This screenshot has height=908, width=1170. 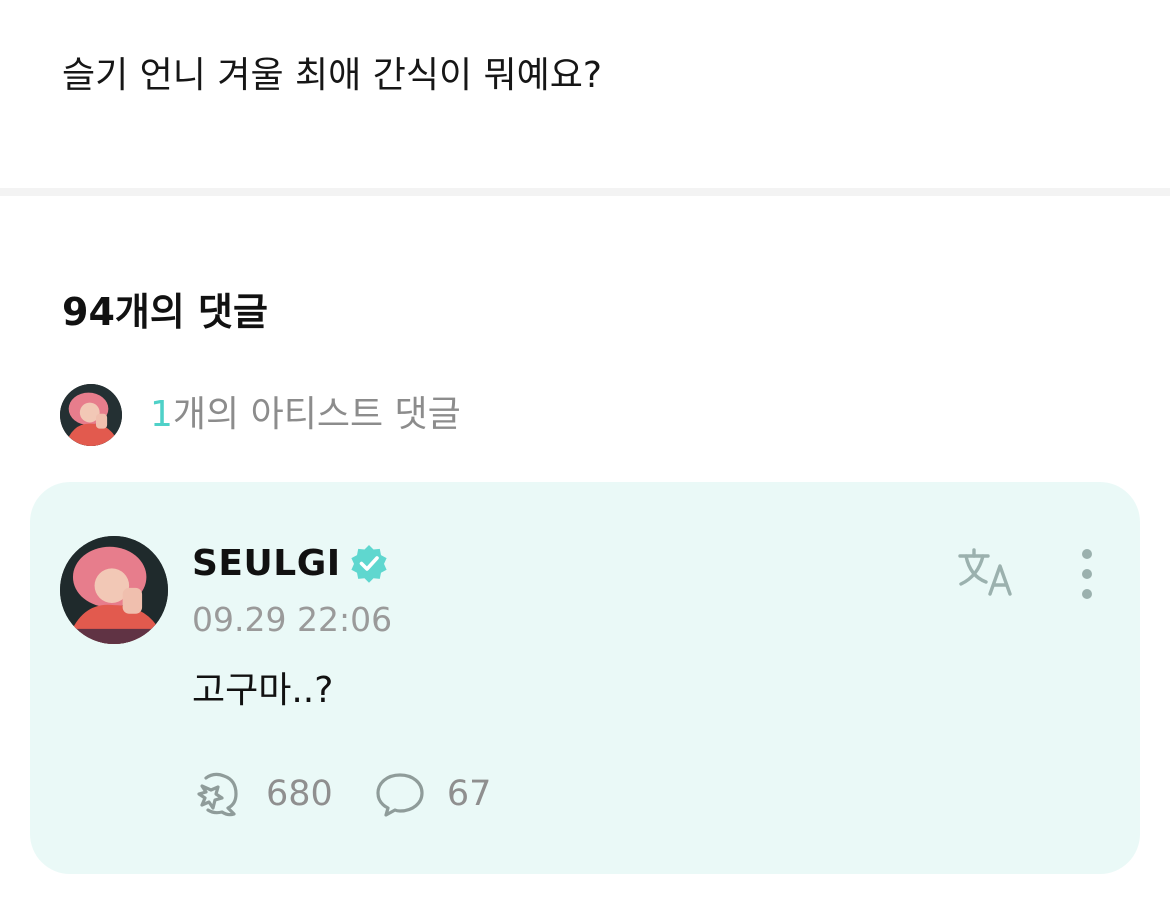 What do you see at coordinates (161, 414) in the screenshot?
I see `artist-comment-count: 1` at bounding box center [161, 414].